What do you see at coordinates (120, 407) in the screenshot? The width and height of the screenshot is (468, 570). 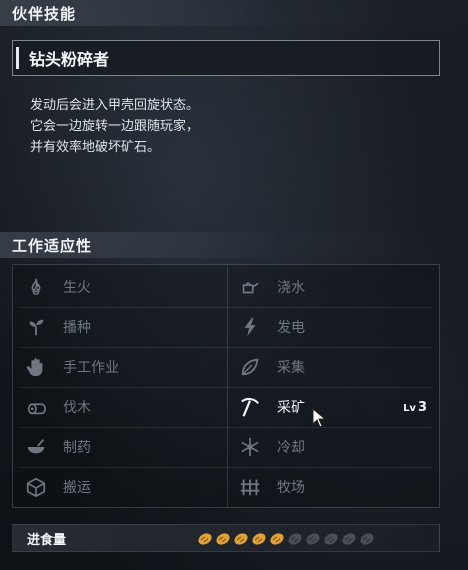 I see `work-item-7: 伐木` at bounding box center [120, 407].